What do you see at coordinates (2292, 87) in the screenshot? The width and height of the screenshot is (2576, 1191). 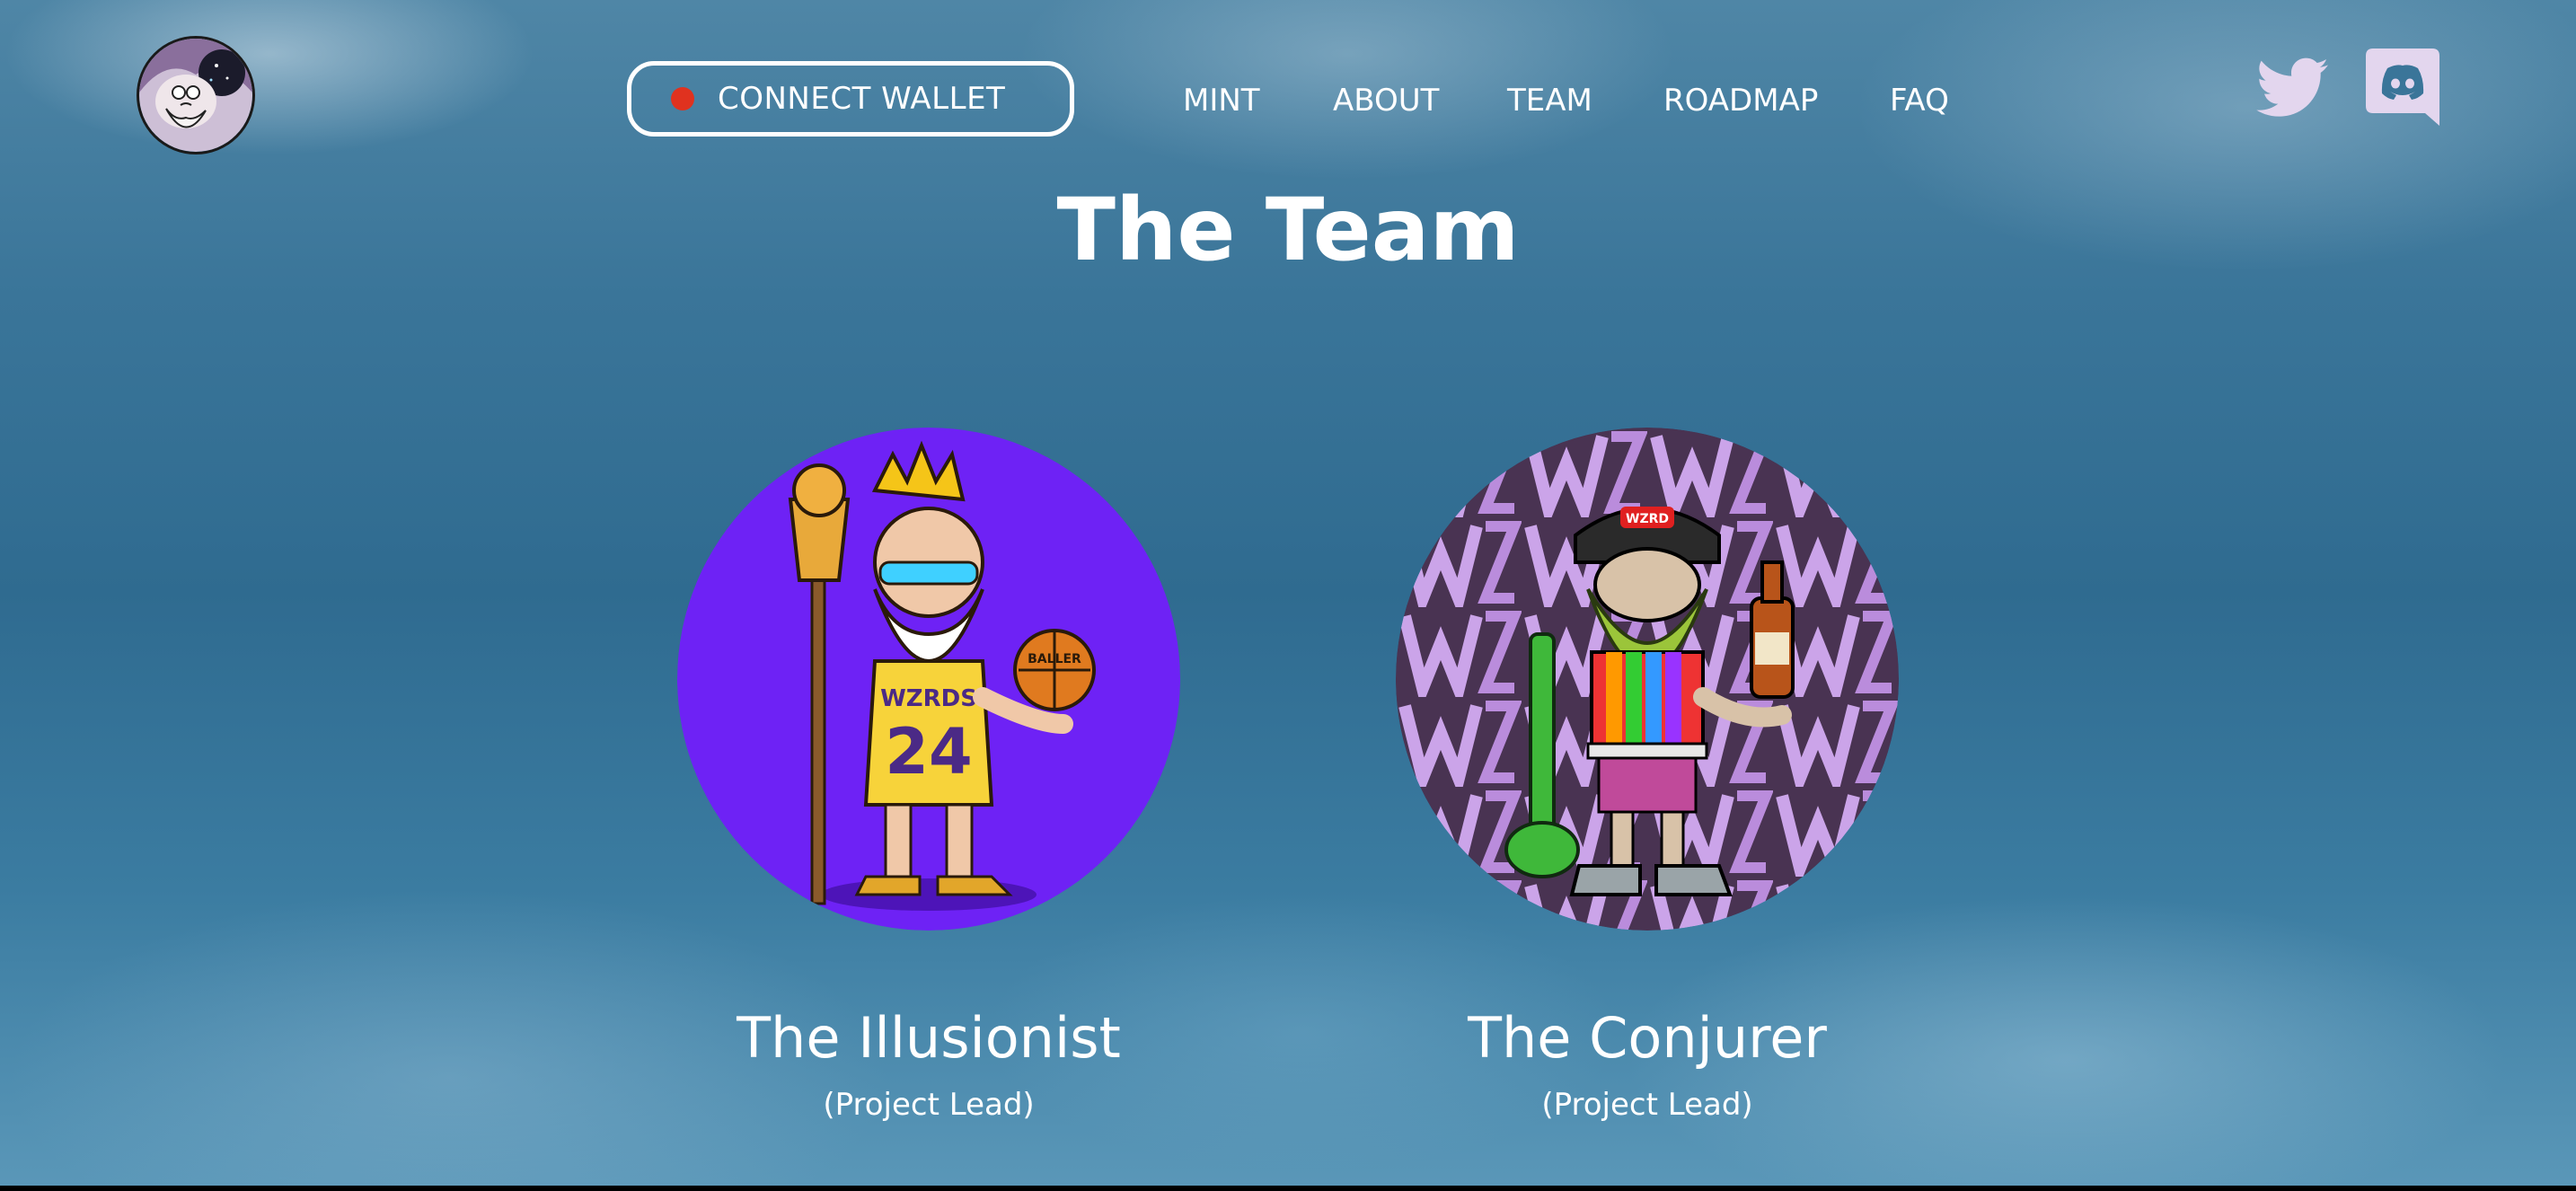 I see `twitter-icon` at bounding box center [2292, 87].